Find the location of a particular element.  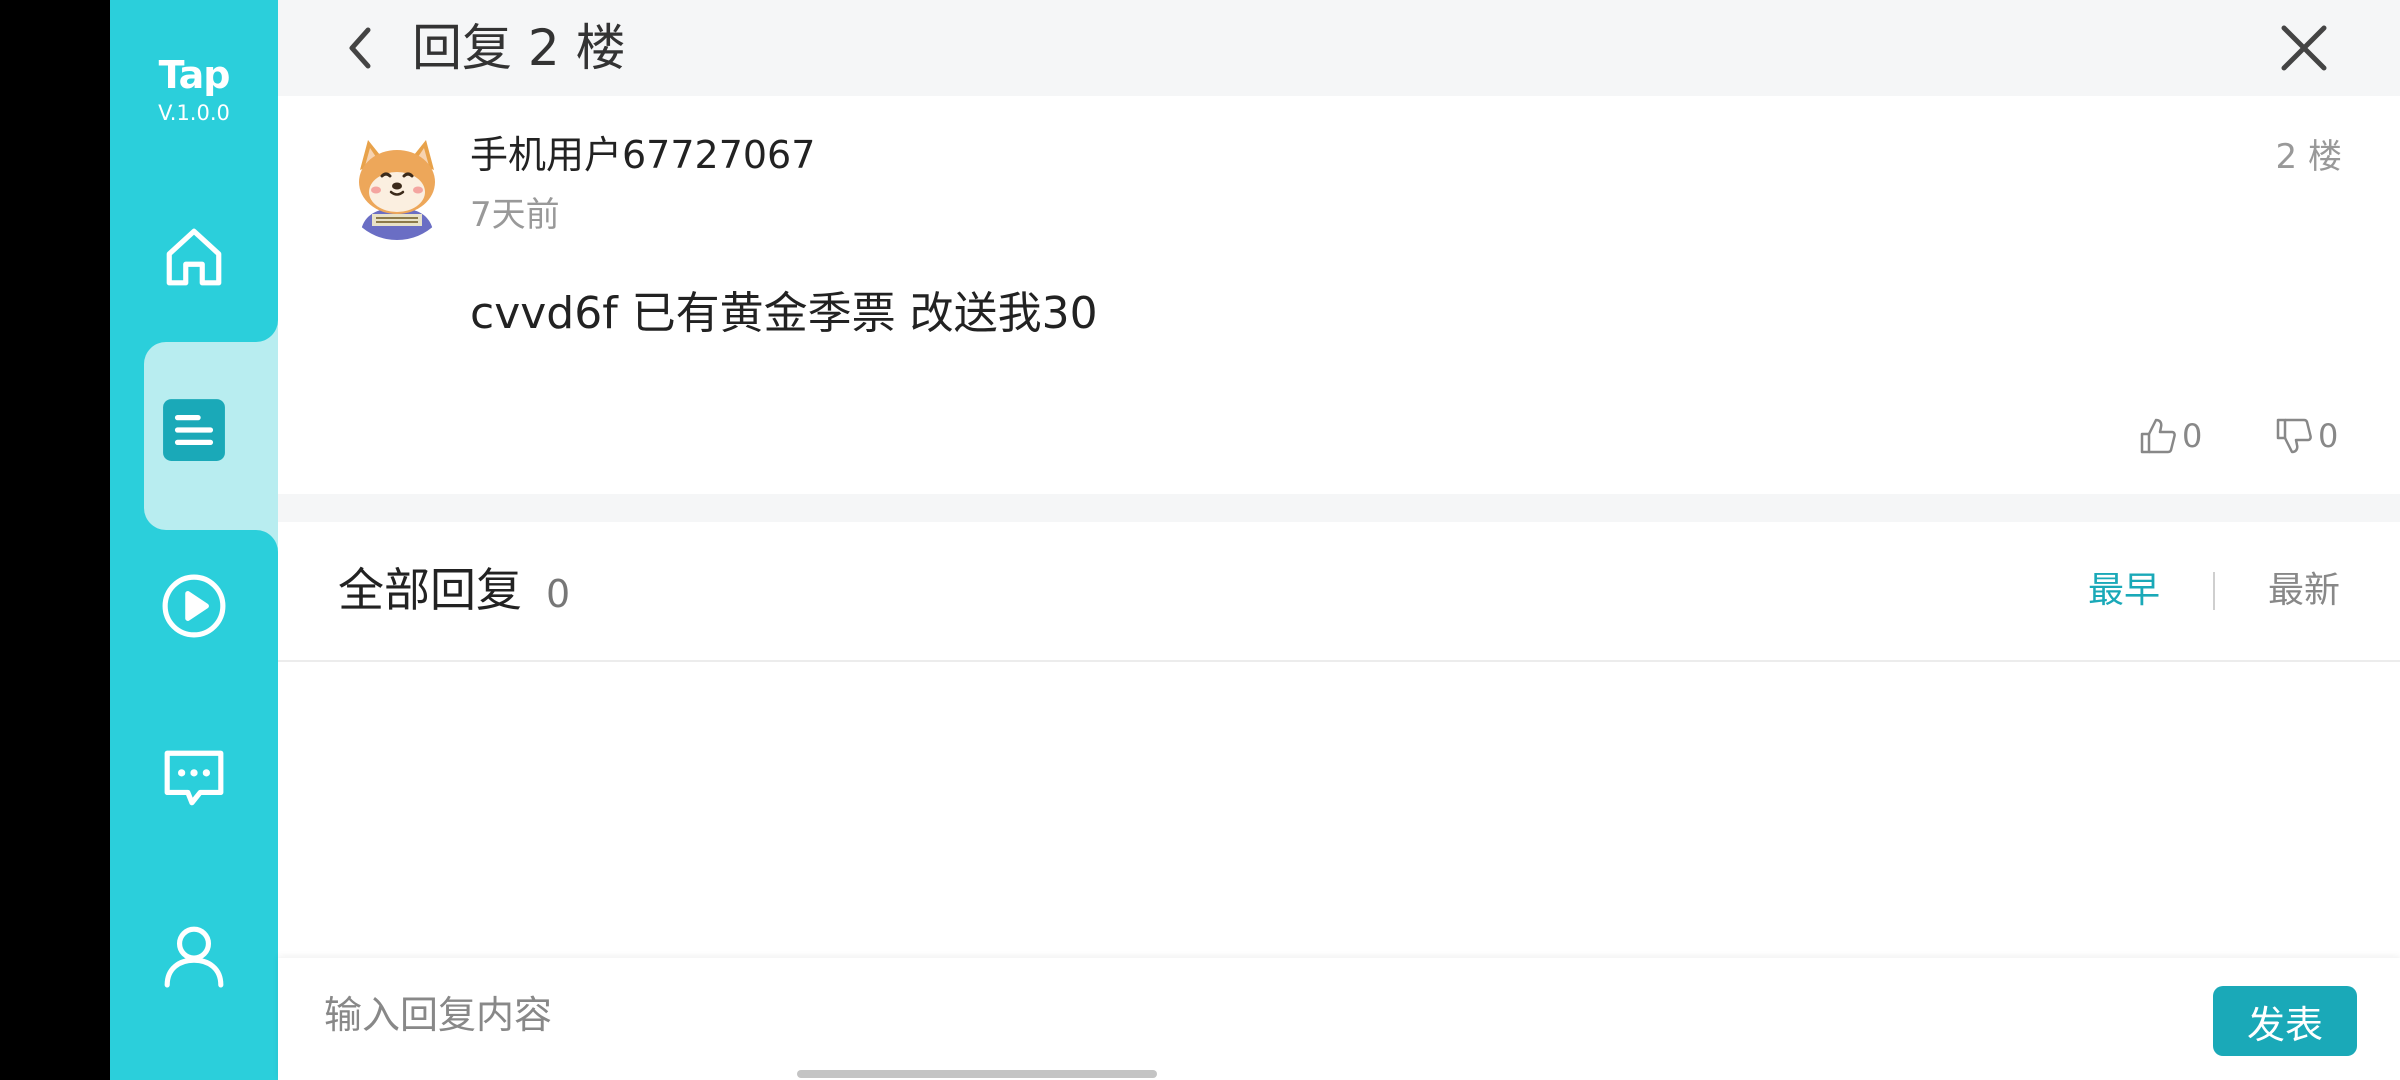

avatar is located at coordinates (397, 185).